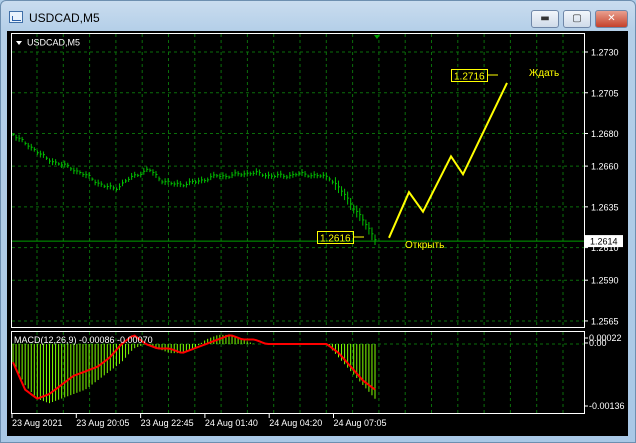 This screenshot has height=443, width=636. What do you see at coordinates (53, 43) in the screenshot?
I see `symbol-label: USDCAD,M5` at bounding box center [53, 43].